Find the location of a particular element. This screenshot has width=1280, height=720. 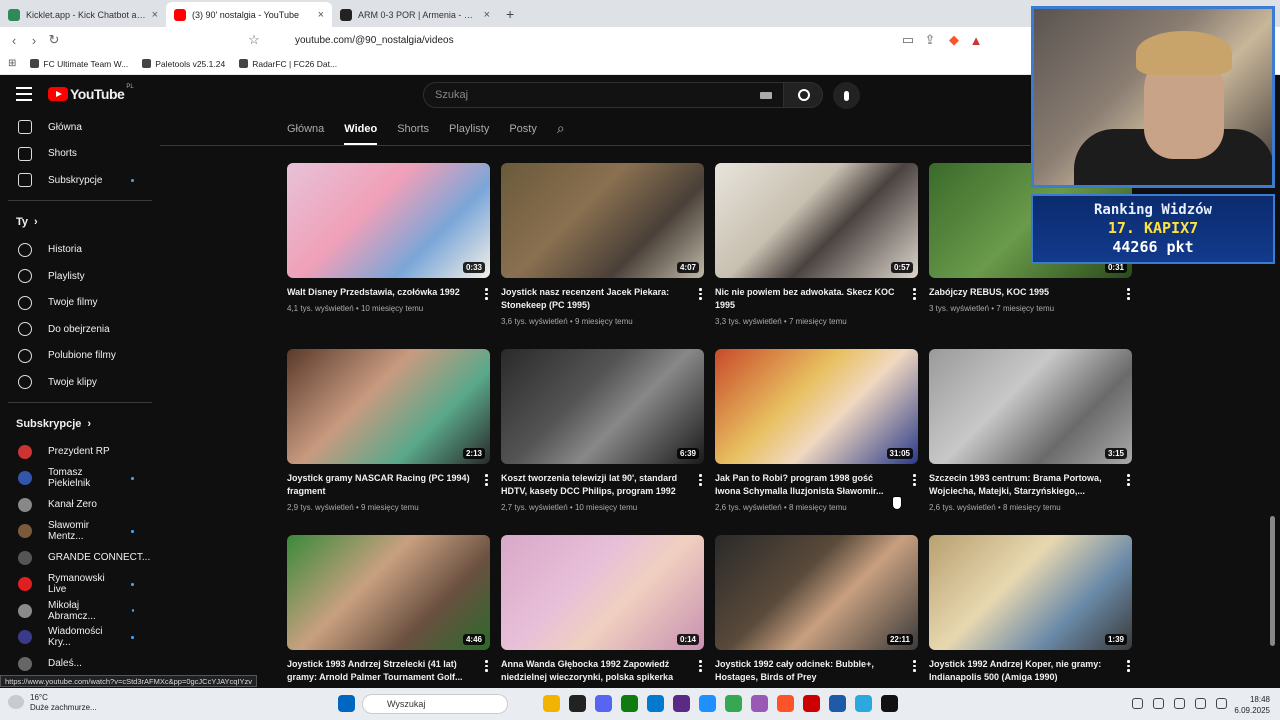

sidebar-item: Kanał Zero is located at coordinates (80, 505).